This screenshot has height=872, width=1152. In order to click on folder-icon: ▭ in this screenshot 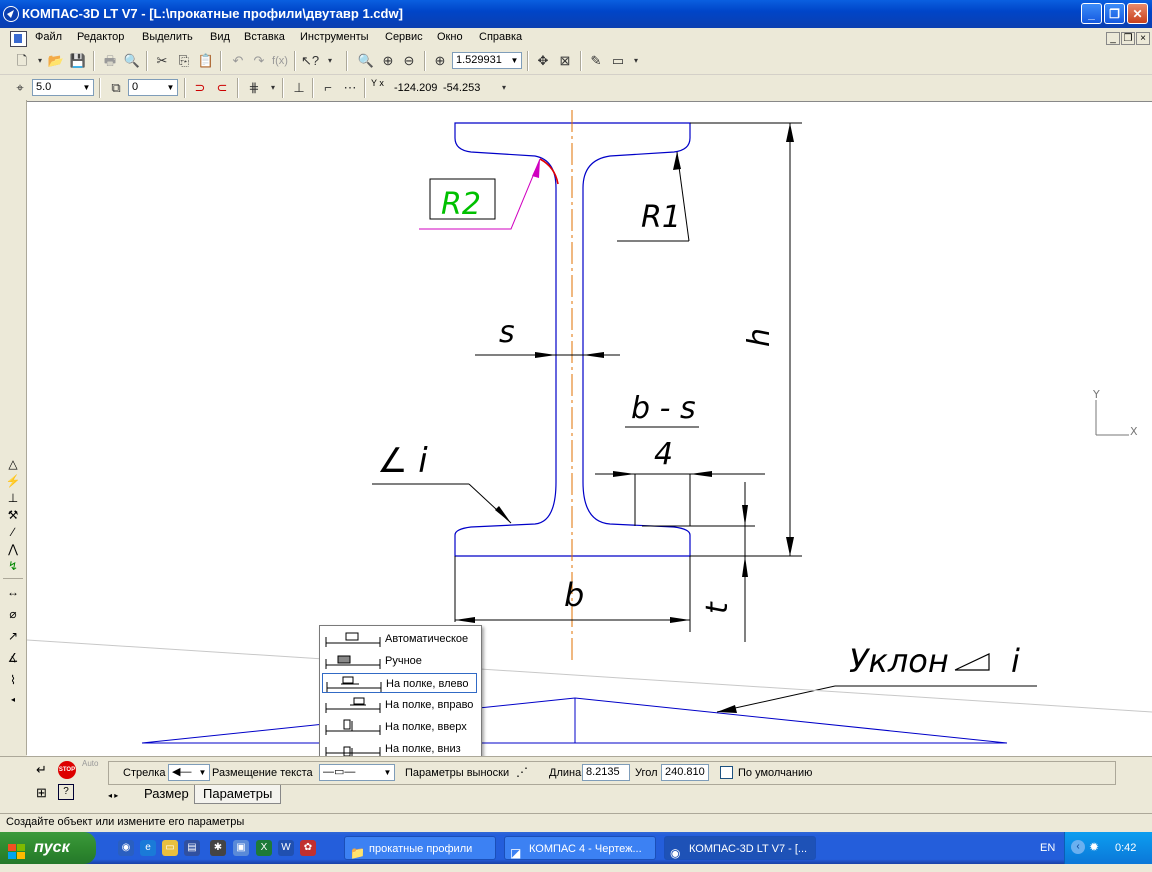, I will do `click(170, 848)`.